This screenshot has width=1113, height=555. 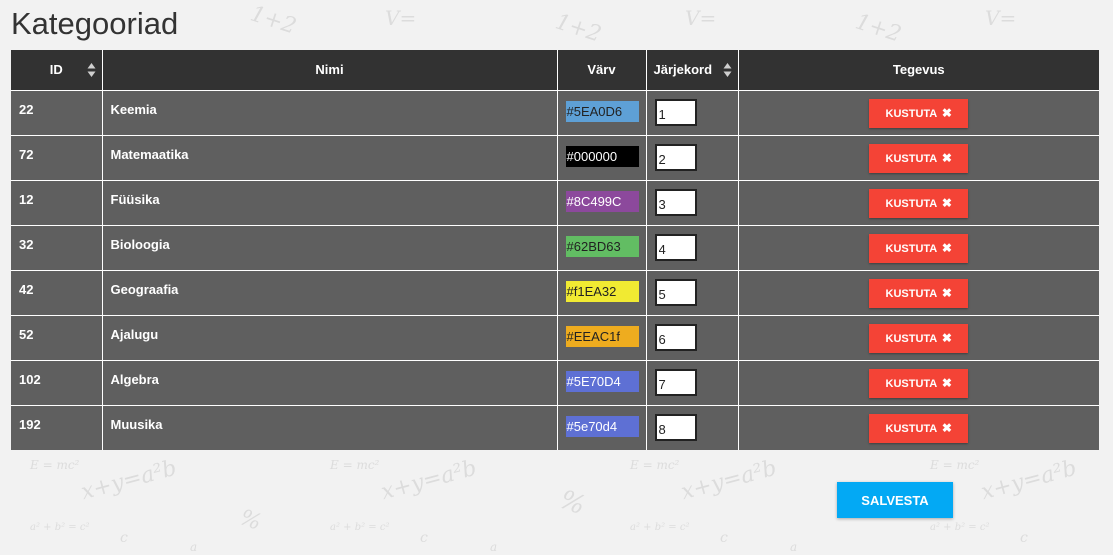 I want to click on row-name: Ajalugu, so click(x=330, y=338).